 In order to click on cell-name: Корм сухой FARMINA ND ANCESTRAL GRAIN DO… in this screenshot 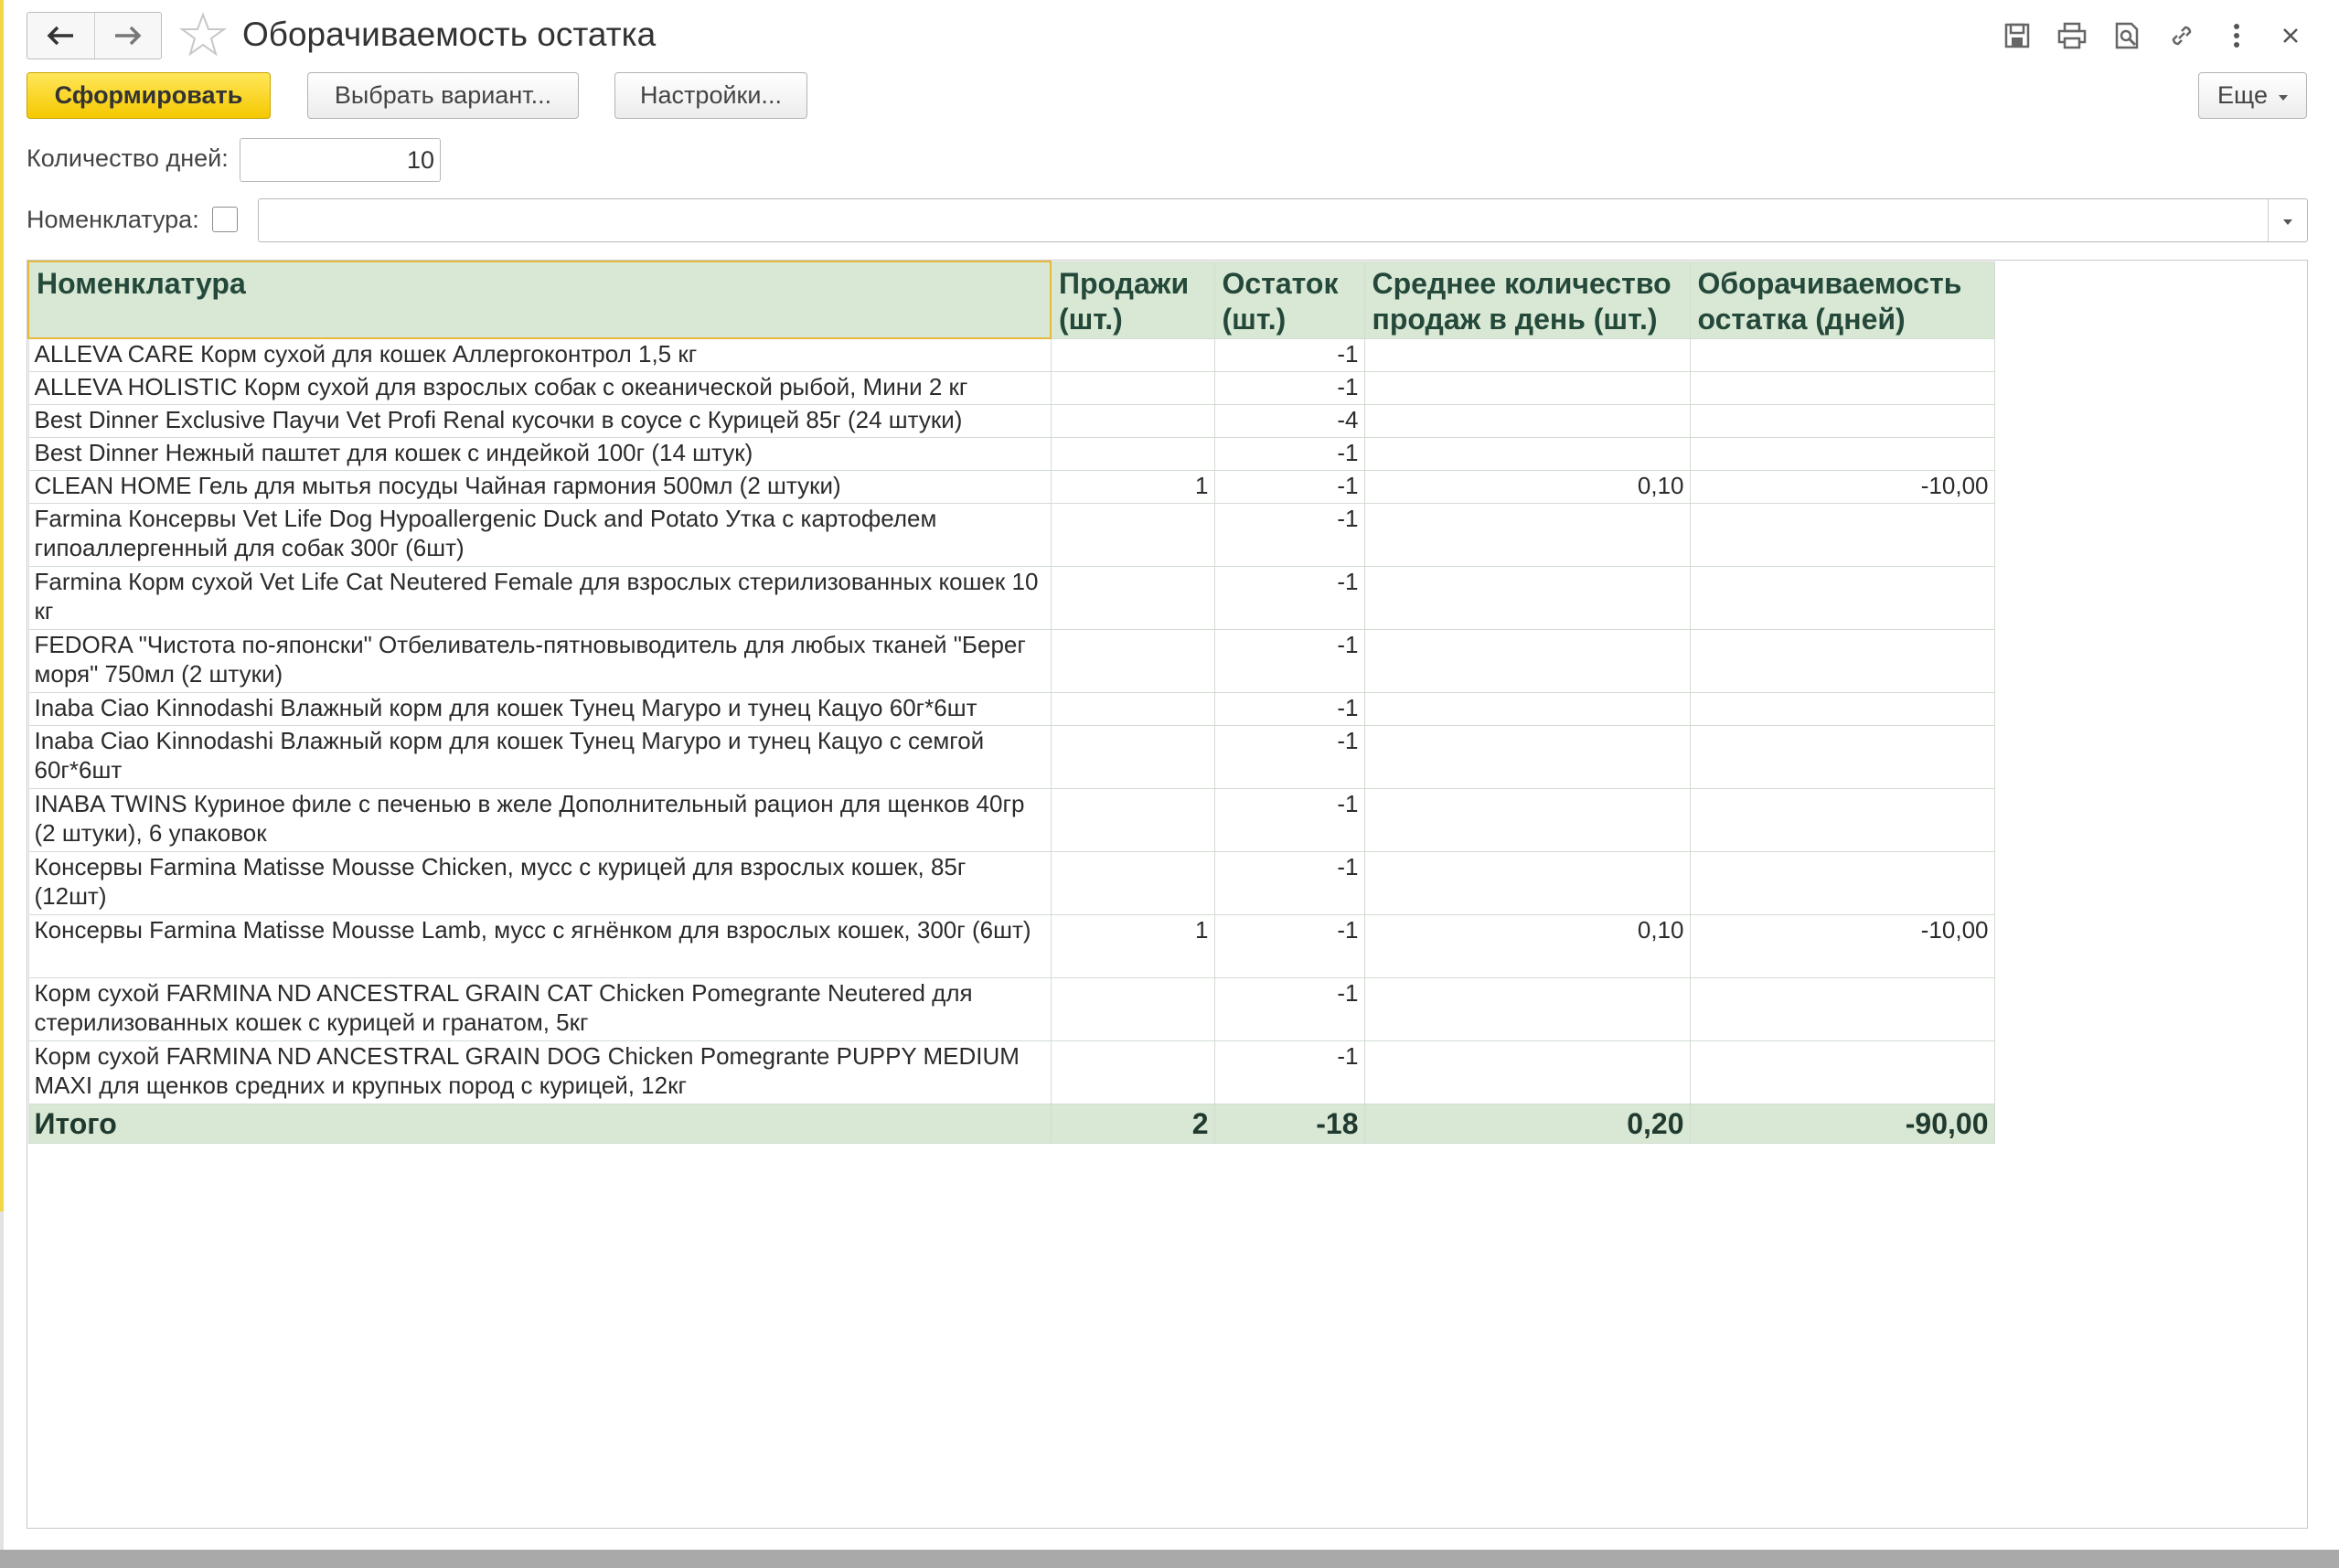, I will do `click(539, 1072)`.